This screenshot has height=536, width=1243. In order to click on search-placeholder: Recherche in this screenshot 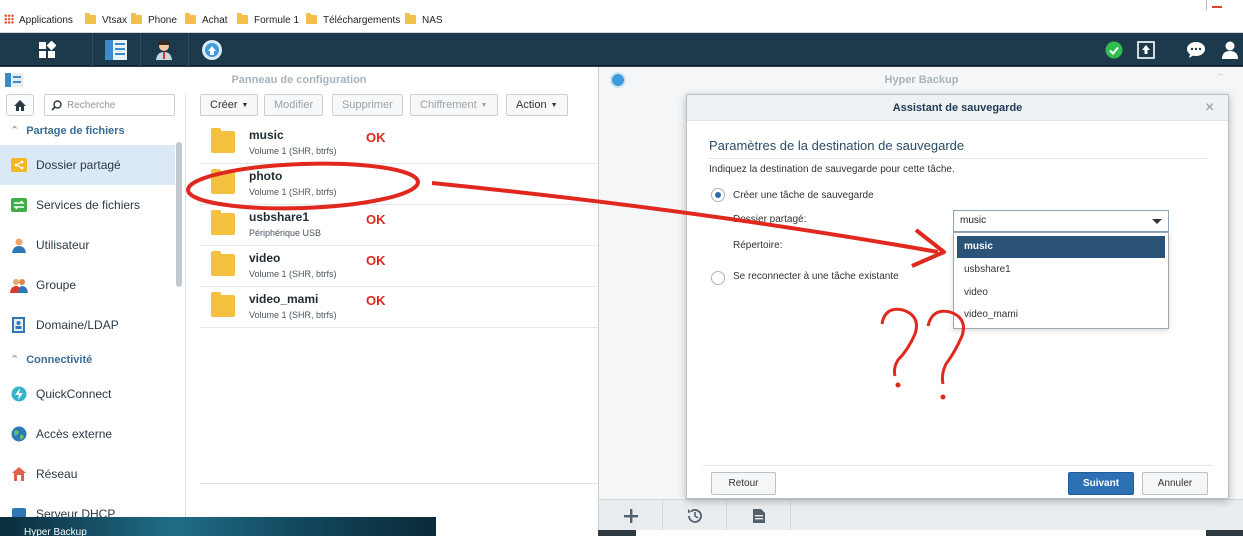, I will do `click(91, 105)`.